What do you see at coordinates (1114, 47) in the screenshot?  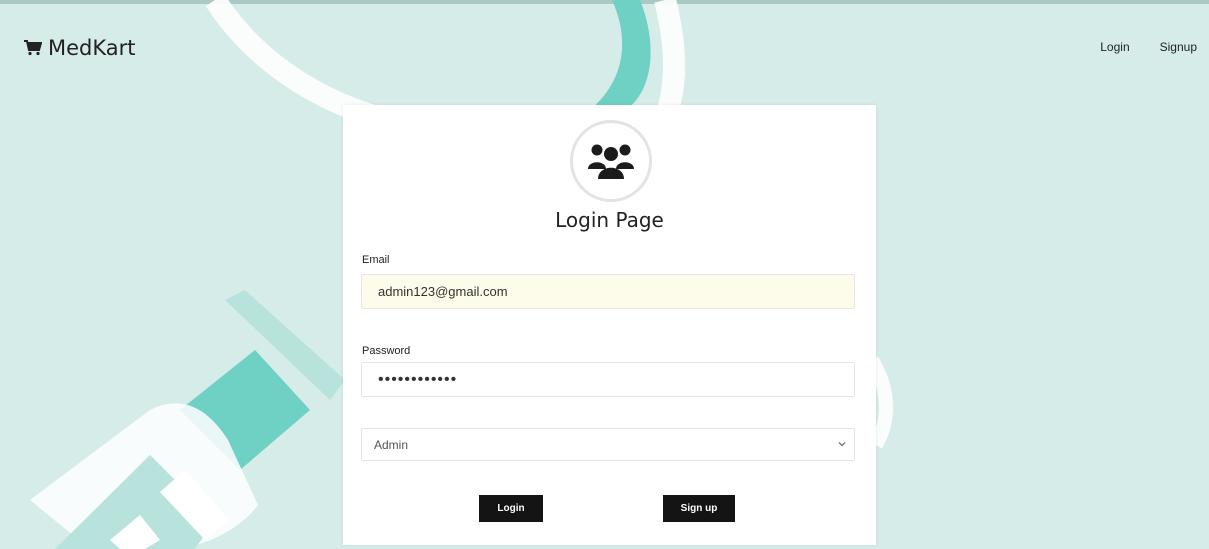 I see `nav-login-link: Login` at bounding box center [1114, 47].